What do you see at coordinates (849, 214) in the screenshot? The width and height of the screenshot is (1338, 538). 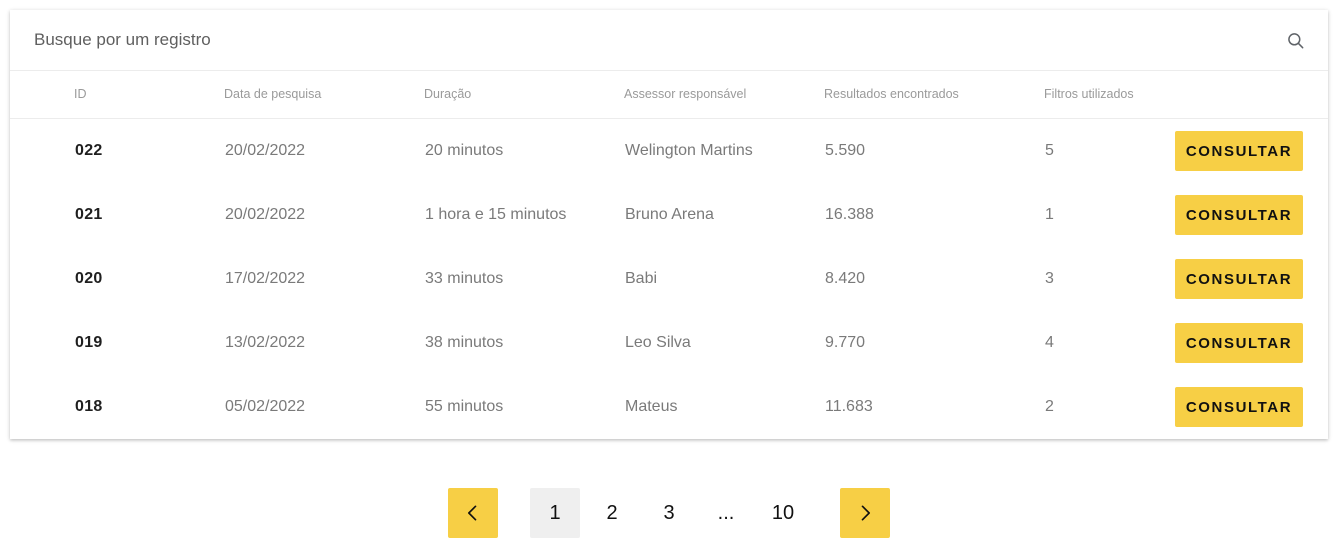 I see `cell-results: 16.388` at bounding box center [849, 214].